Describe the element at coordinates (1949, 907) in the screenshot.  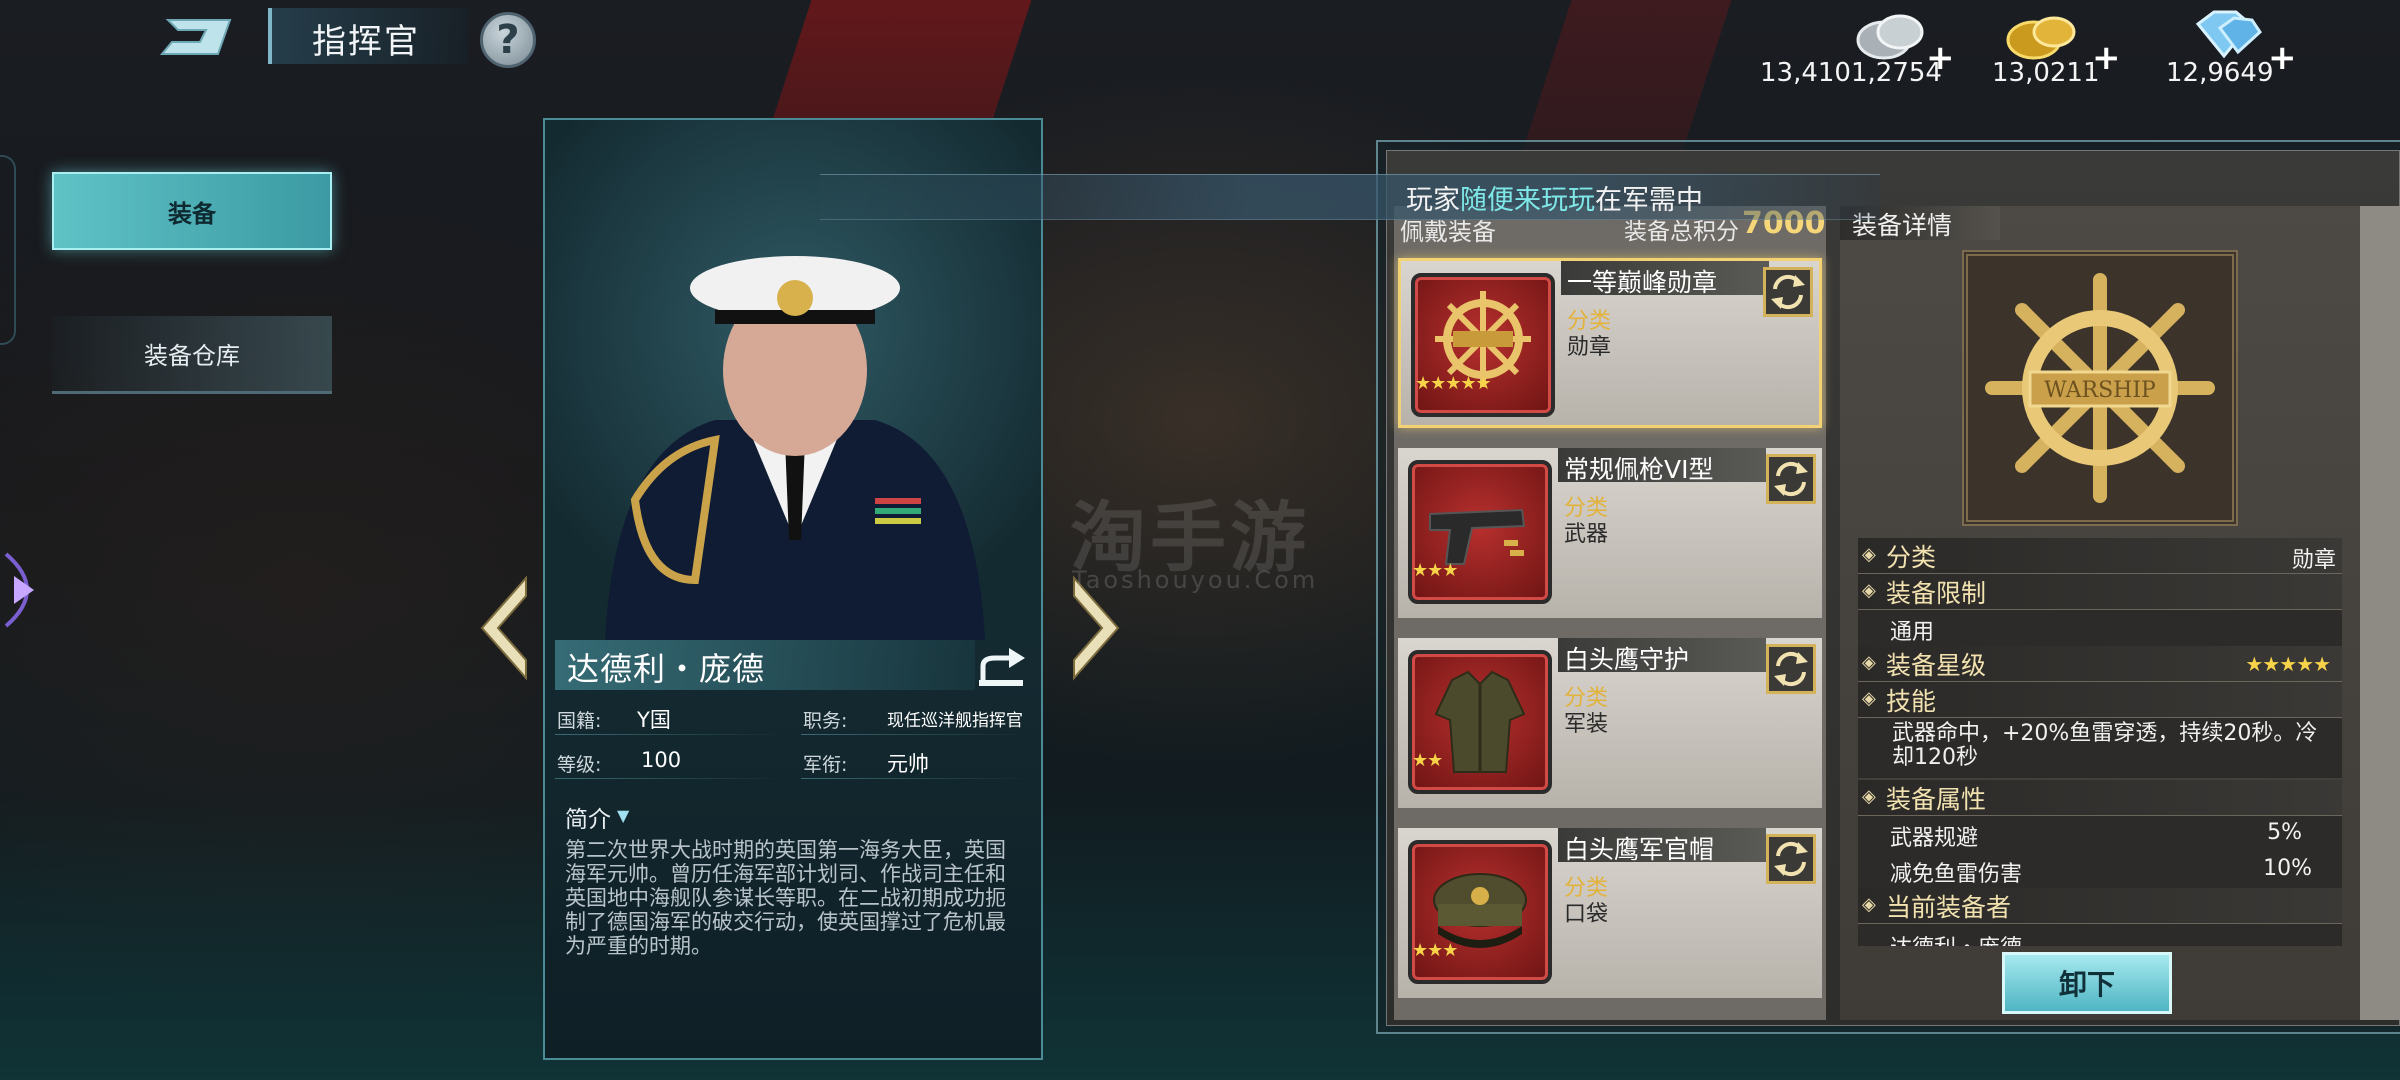
I see `prop-label: 当前装备者` at that location.